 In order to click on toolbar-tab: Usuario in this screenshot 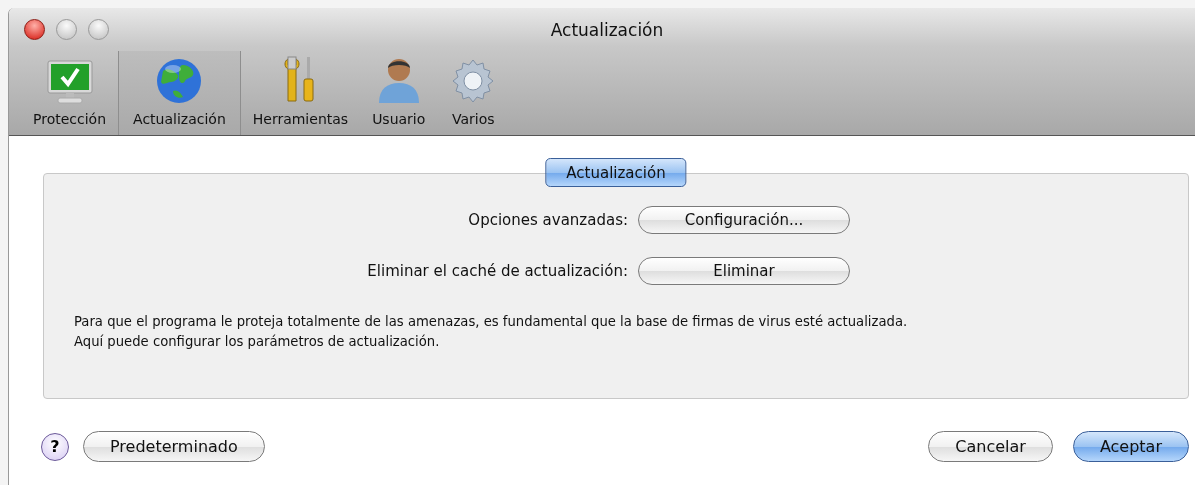, I will do `click(399, 93)`.